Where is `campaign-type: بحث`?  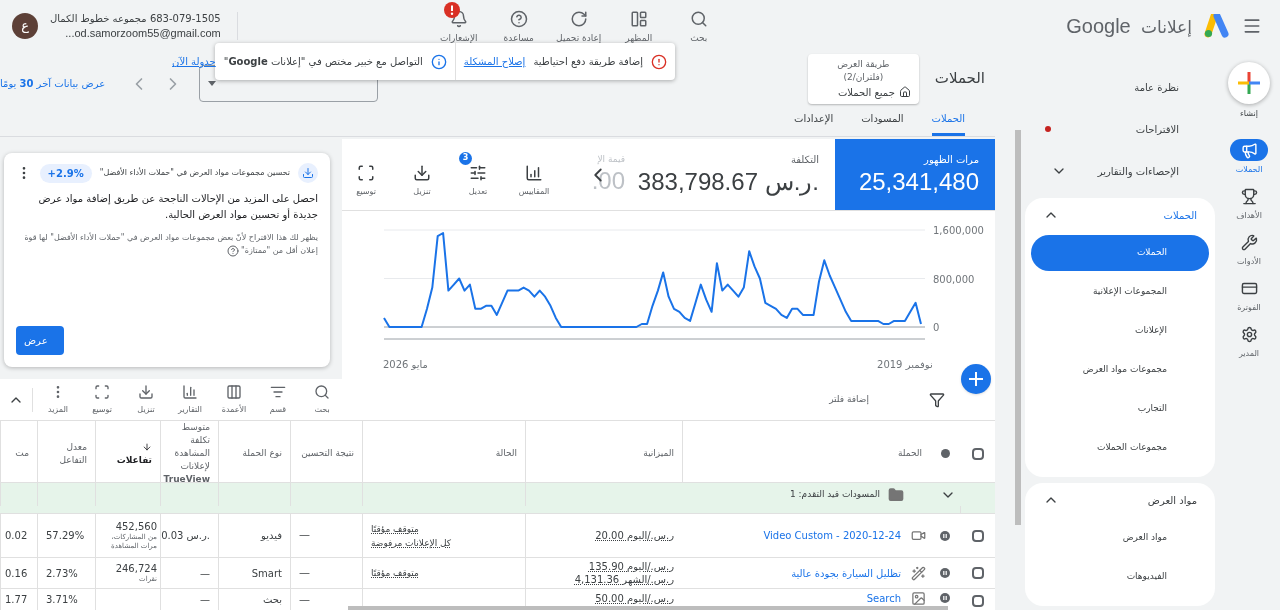
campaign-type: بحث is located at coordinates (272, 600).